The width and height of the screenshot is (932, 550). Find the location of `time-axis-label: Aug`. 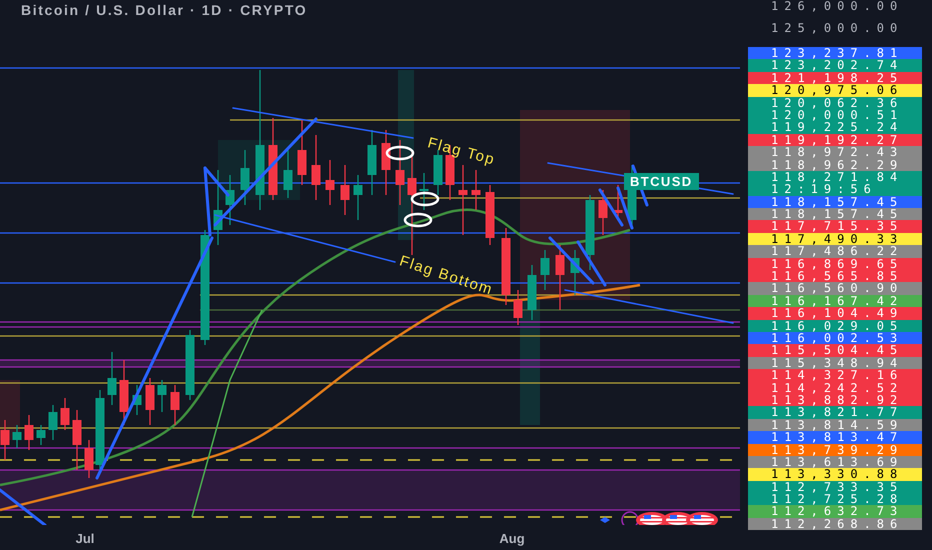

time-axis-label: Aug is located at coordinates (512, 538).